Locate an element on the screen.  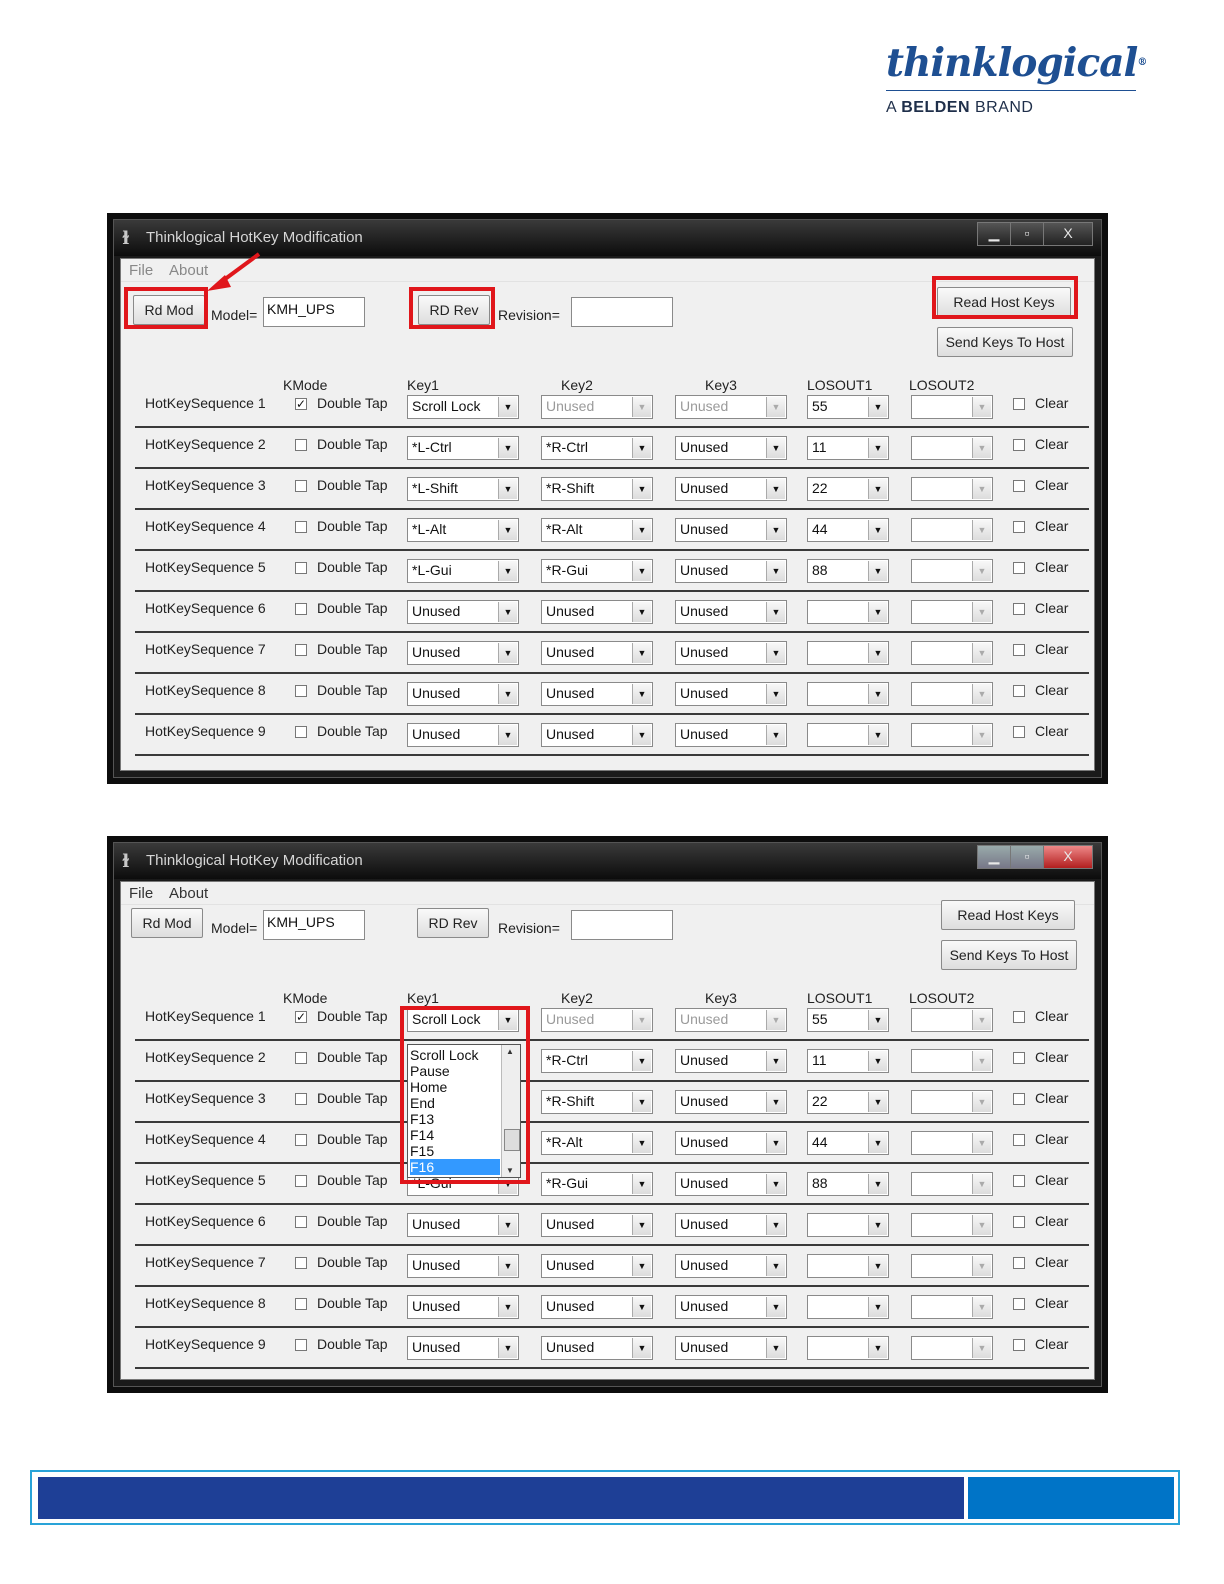
losout1-select: 88 ▼ is located at coordinates (848, 1184).